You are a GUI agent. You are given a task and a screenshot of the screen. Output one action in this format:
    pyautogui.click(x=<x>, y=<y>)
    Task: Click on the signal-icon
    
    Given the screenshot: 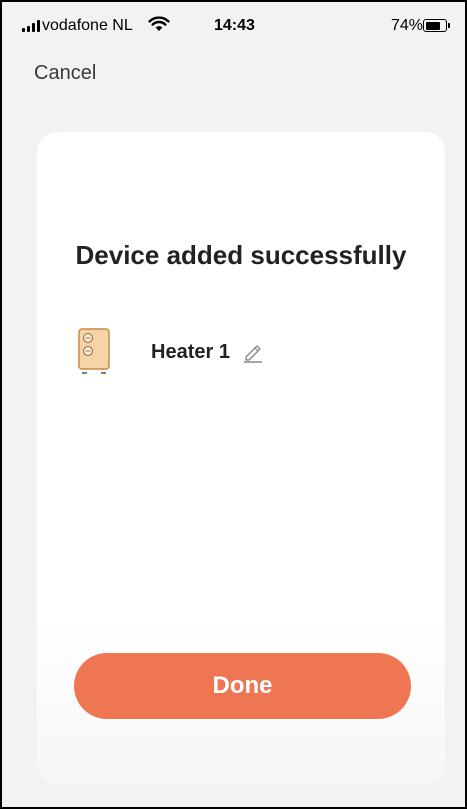 What is the action you would take?
    pyautogui.click(x=31, y=26)
    